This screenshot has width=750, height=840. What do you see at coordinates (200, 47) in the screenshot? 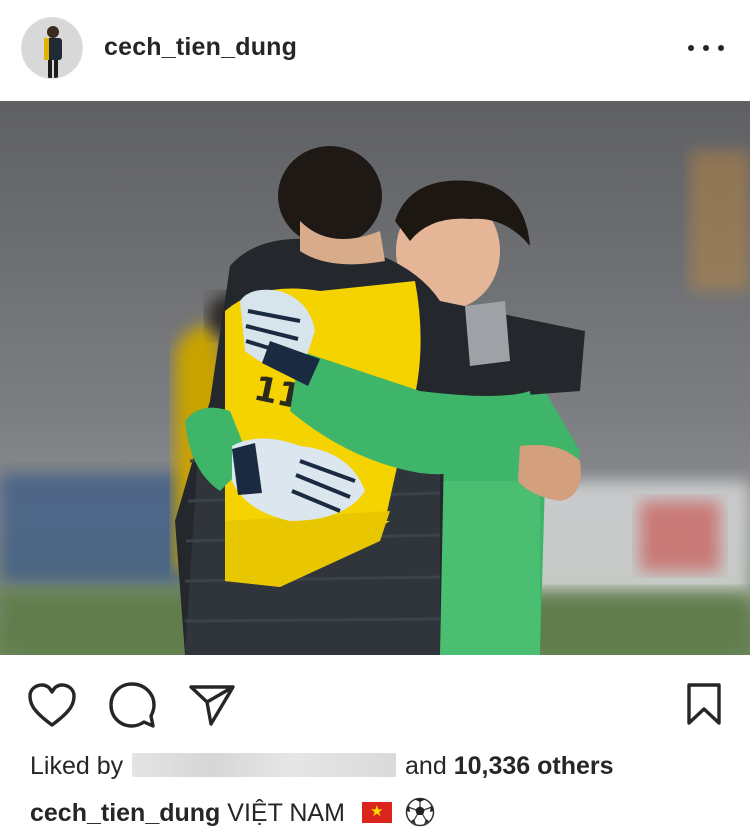
I see `header-username: cech_tien_dung` at bounding box center [200, 47].